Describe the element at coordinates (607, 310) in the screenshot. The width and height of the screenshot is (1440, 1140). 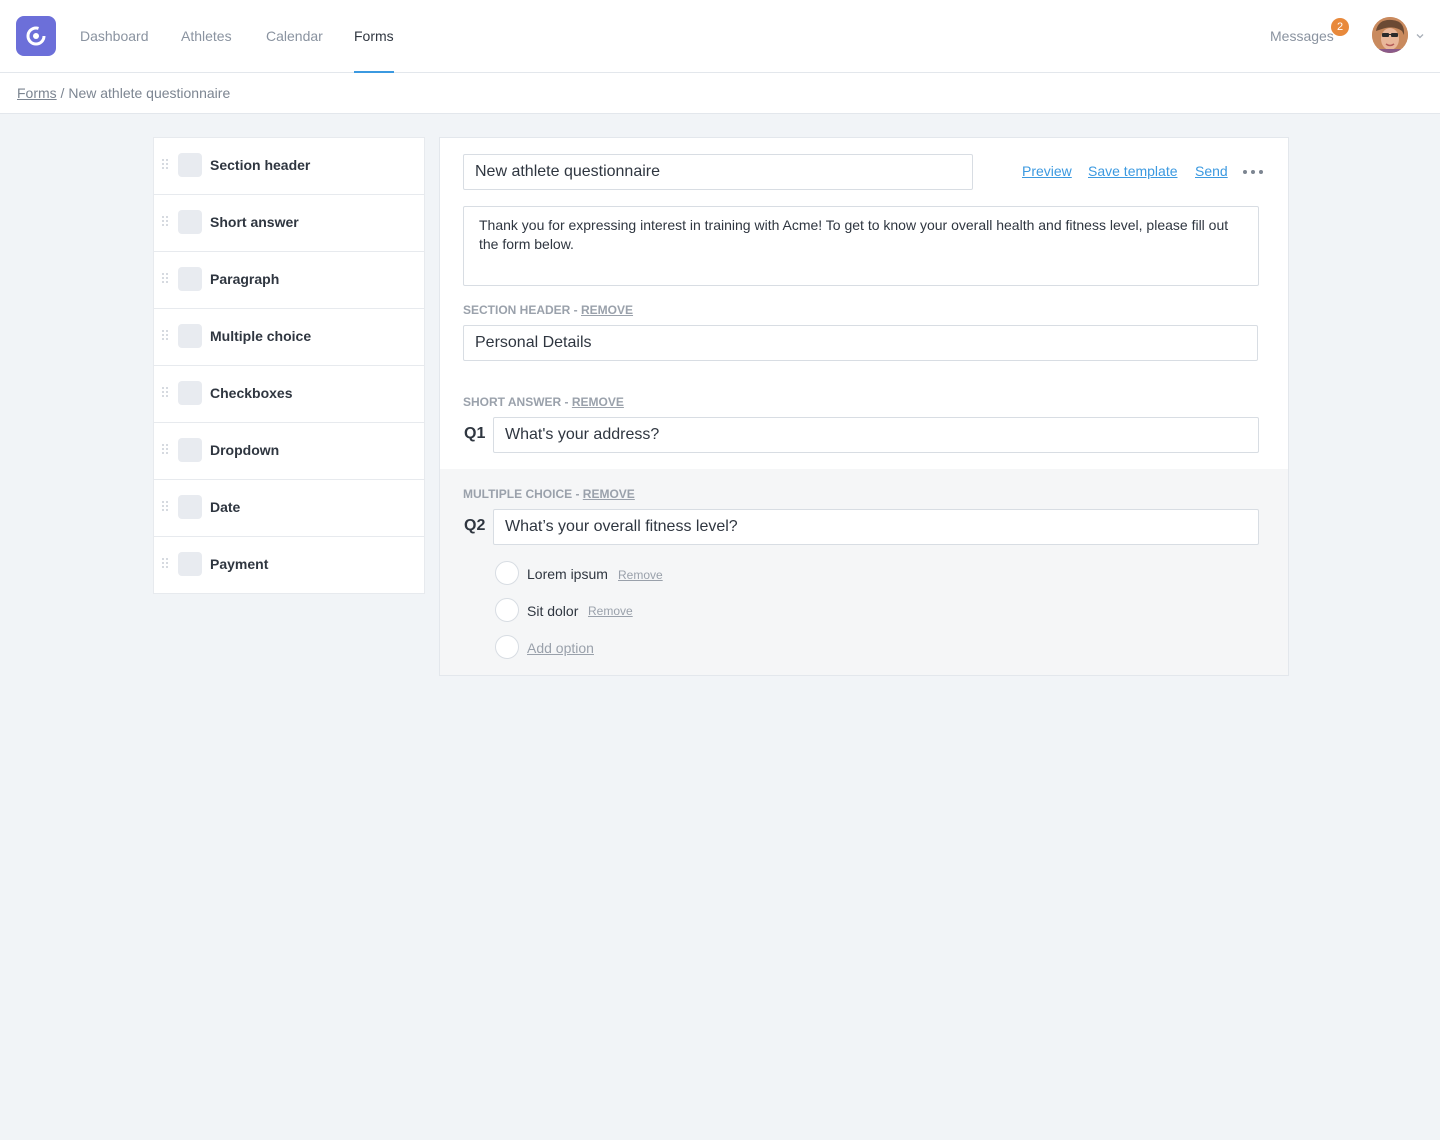
I see `remove-section-header-link: REMOVE` at that location.